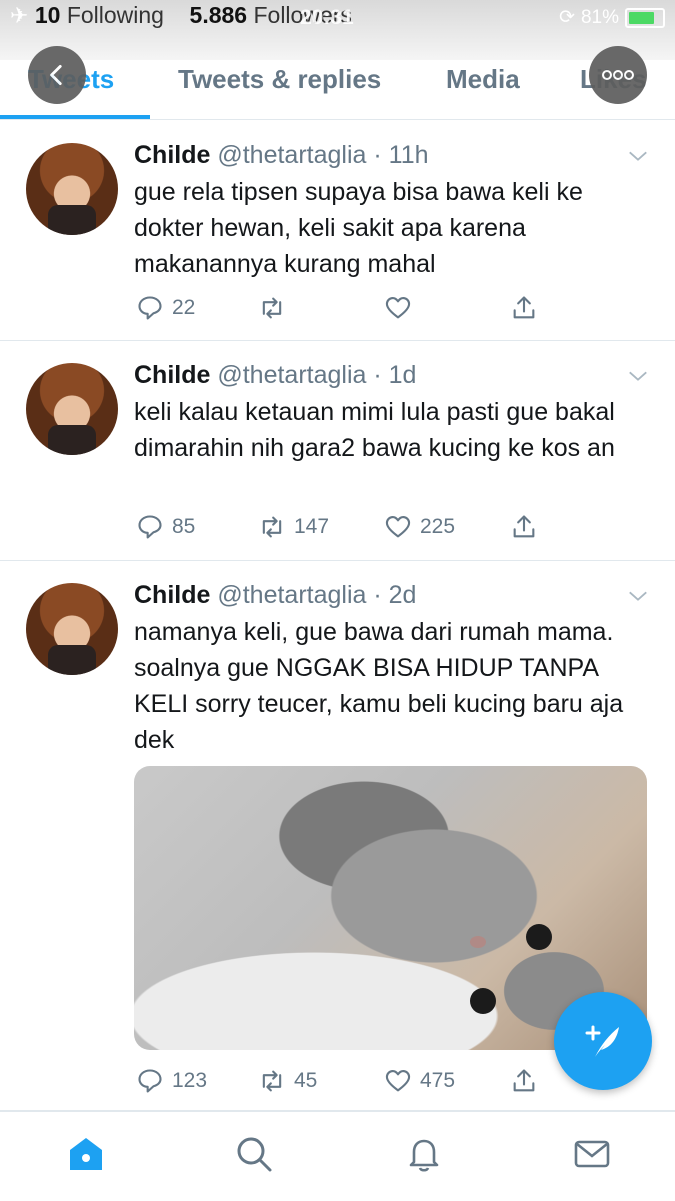  Describe the element at coordinates (306, 1080) in the screenshot. I see `retweet-count: 45` at that location.